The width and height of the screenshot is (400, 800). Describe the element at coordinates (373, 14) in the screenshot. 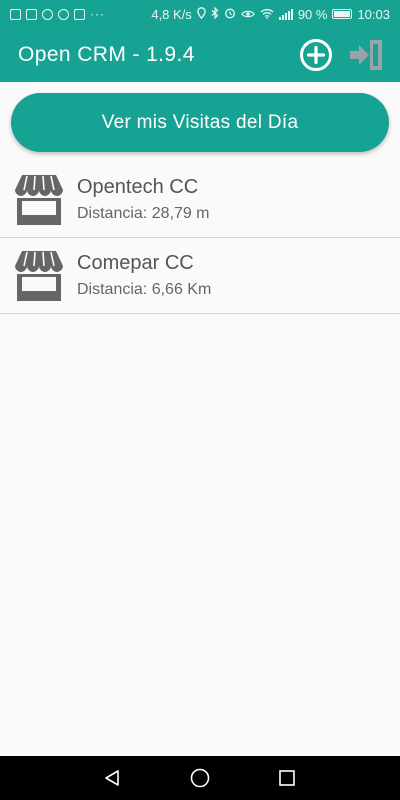

I see `clock: 10:03` at that location.